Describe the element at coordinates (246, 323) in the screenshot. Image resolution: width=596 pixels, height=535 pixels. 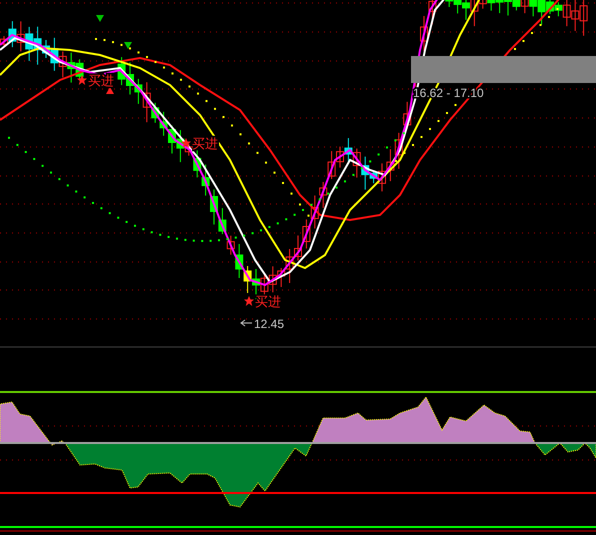
I see `left-arrow-icon` at that location.